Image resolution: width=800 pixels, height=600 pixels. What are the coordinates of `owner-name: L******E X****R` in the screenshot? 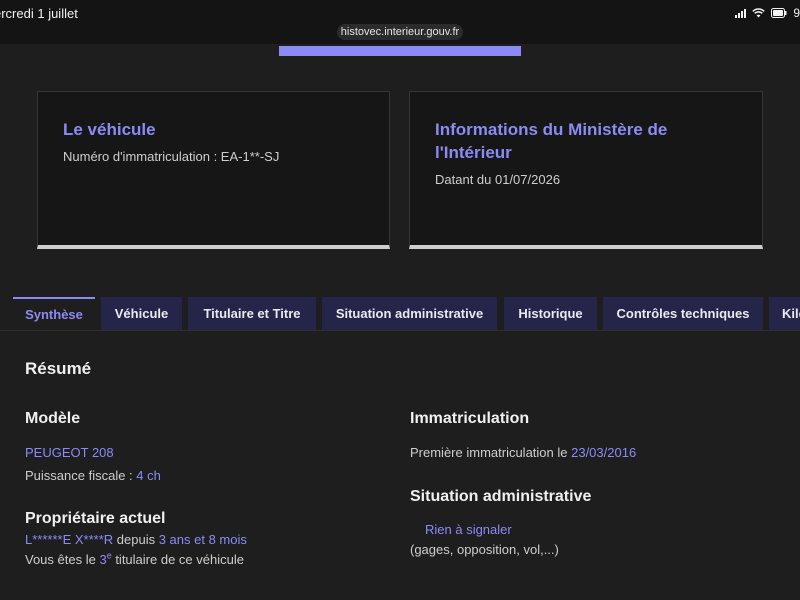 It's located at (69, 539).